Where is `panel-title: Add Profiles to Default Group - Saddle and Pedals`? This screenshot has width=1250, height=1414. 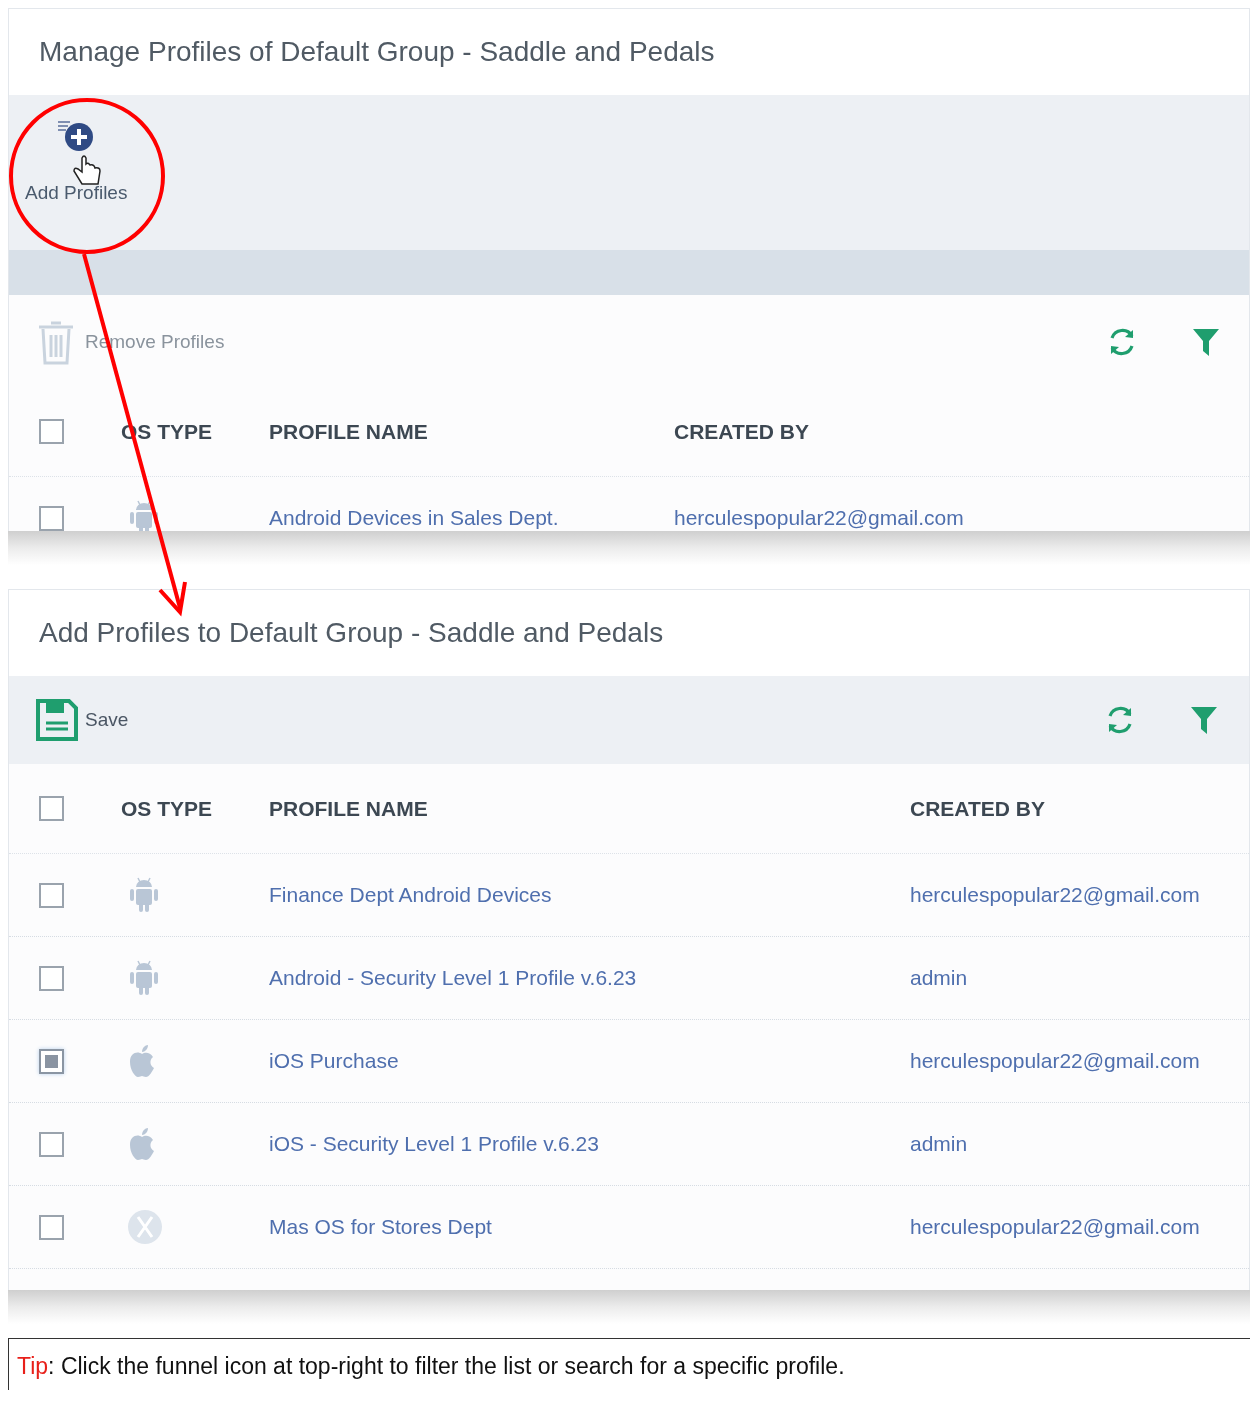
panel-title: Add Profiles to Default Group - Saddle and Pedals is located at coordinates (351, 633).